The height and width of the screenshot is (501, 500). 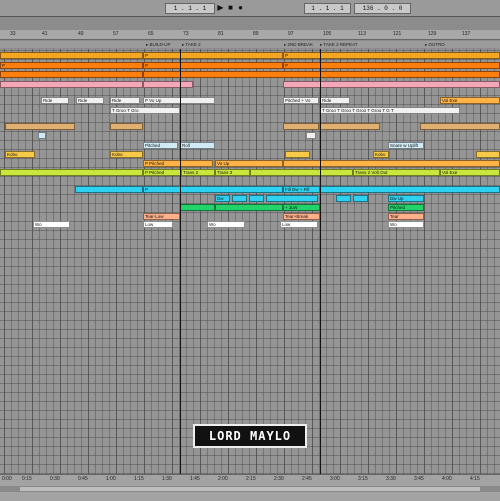 What do you see at coordinates (222, 198) in the screenshot?
I see `clip: Dw` at bounding box center [222, 198].